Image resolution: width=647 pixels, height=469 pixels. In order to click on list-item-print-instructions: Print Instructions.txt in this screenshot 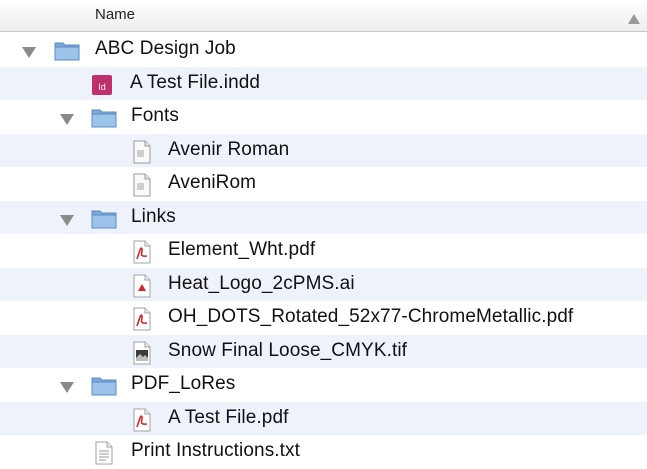, I will do `click(323, 452)`.